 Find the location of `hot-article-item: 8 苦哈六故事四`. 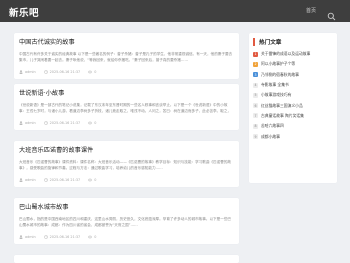

hot-article-item: 8 苦哈六故事四 is located at coordinates (294, 126).